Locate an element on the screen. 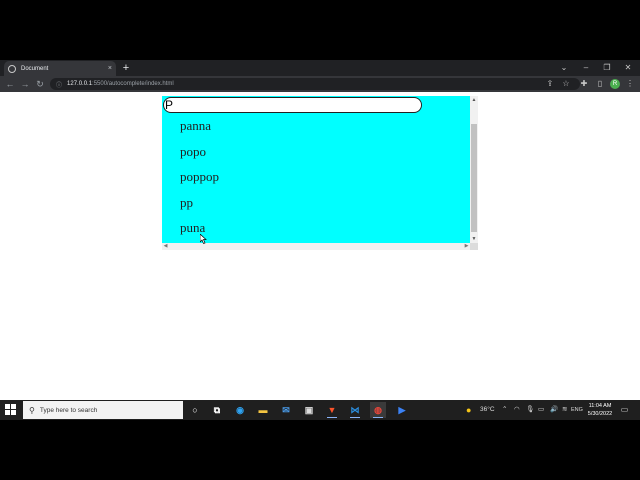  scrollbar-thumb is located at coordinates (474, 178).